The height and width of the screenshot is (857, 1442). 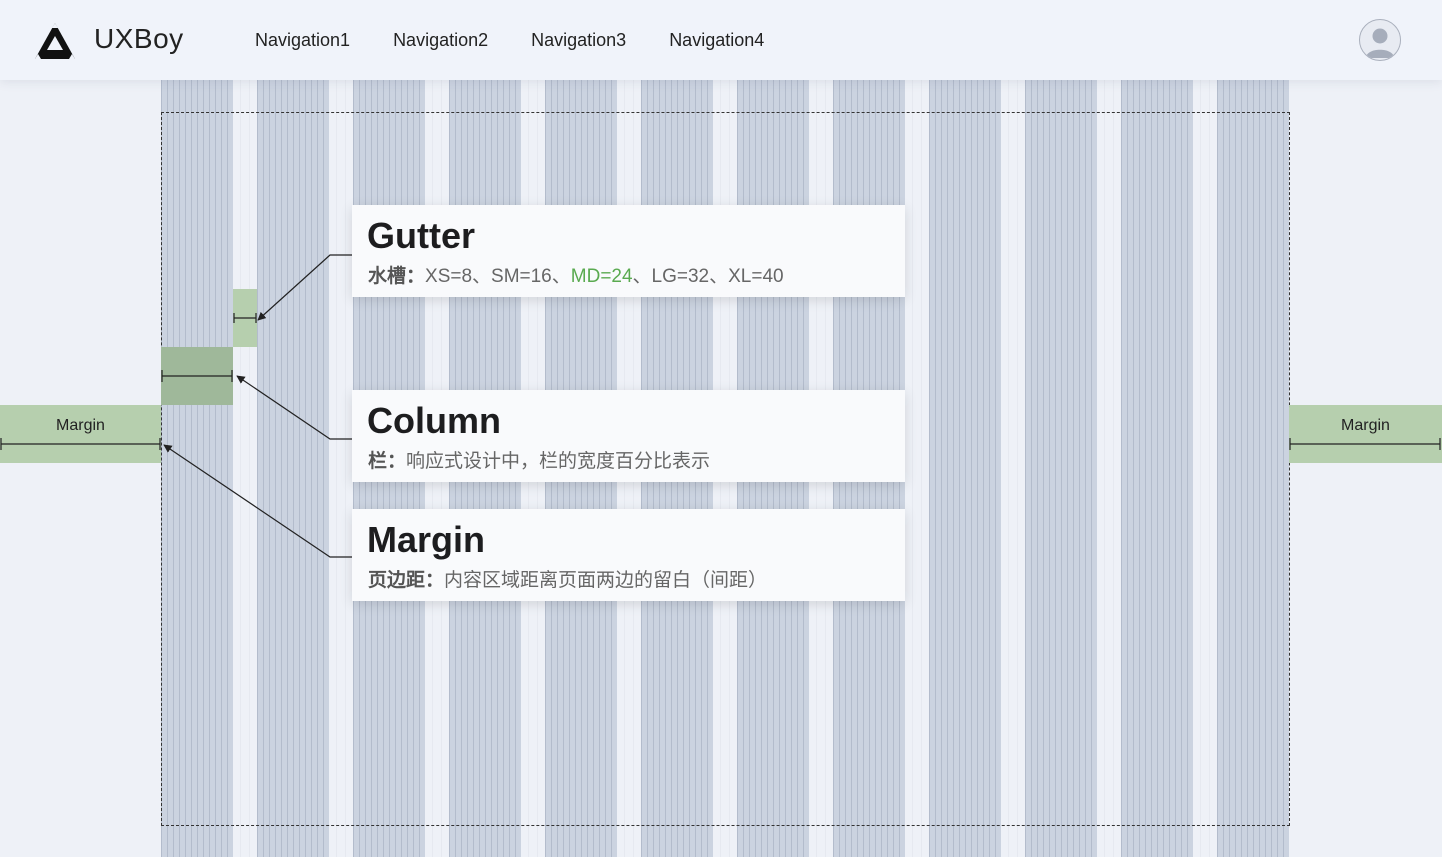 I want to click on margin-annotation-card: Margin 页边距：内容区域距离页面两边的留白（间距）, so click(x=628, y=555).